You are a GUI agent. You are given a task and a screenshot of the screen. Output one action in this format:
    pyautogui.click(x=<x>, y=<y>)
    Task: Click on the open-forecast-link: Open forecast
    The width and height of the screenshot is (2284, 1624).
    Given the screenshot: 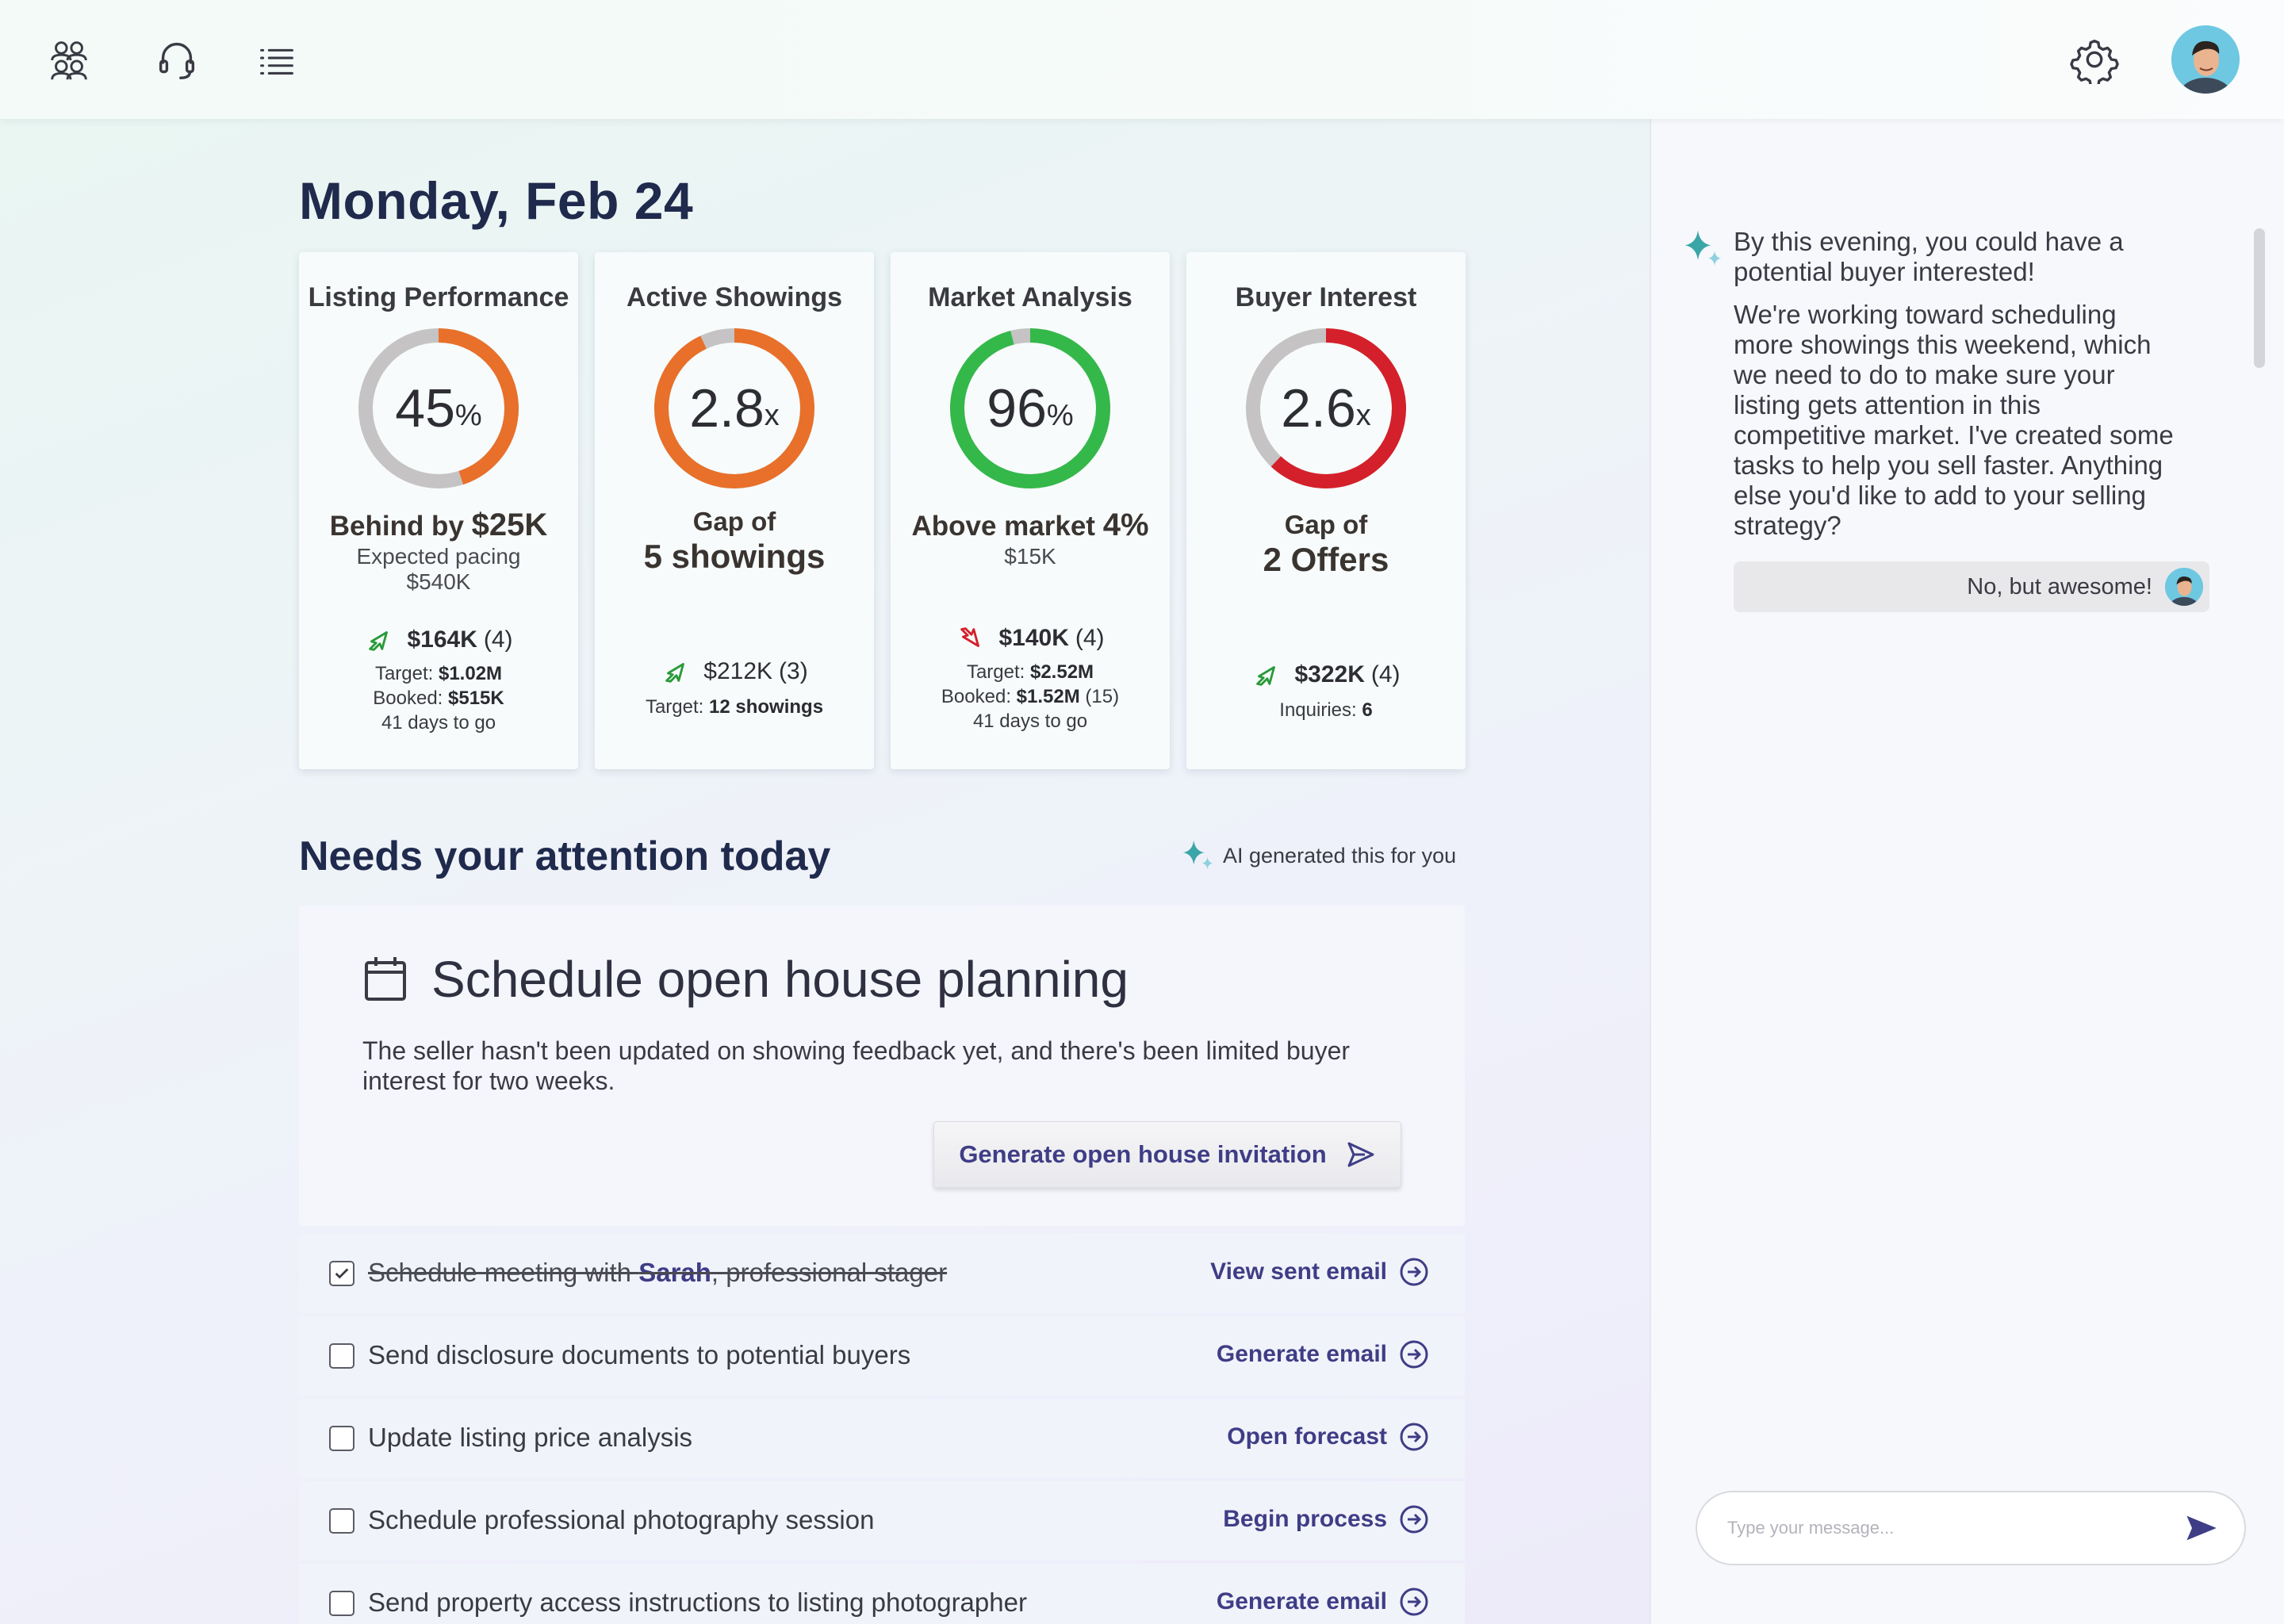 What is the action you would take?
    pyautogui.click(x=1328, y=1437)
    